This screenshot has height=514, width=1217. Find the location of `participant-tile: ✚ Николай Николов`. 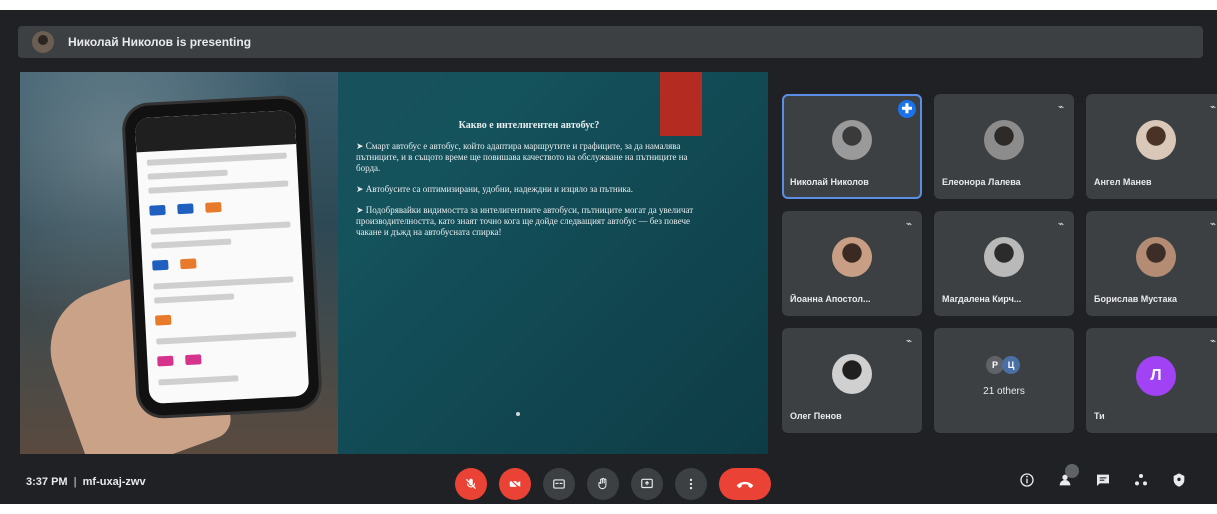

participant-tile: ✚ Николай Николов is located at coordinates (852, 146).